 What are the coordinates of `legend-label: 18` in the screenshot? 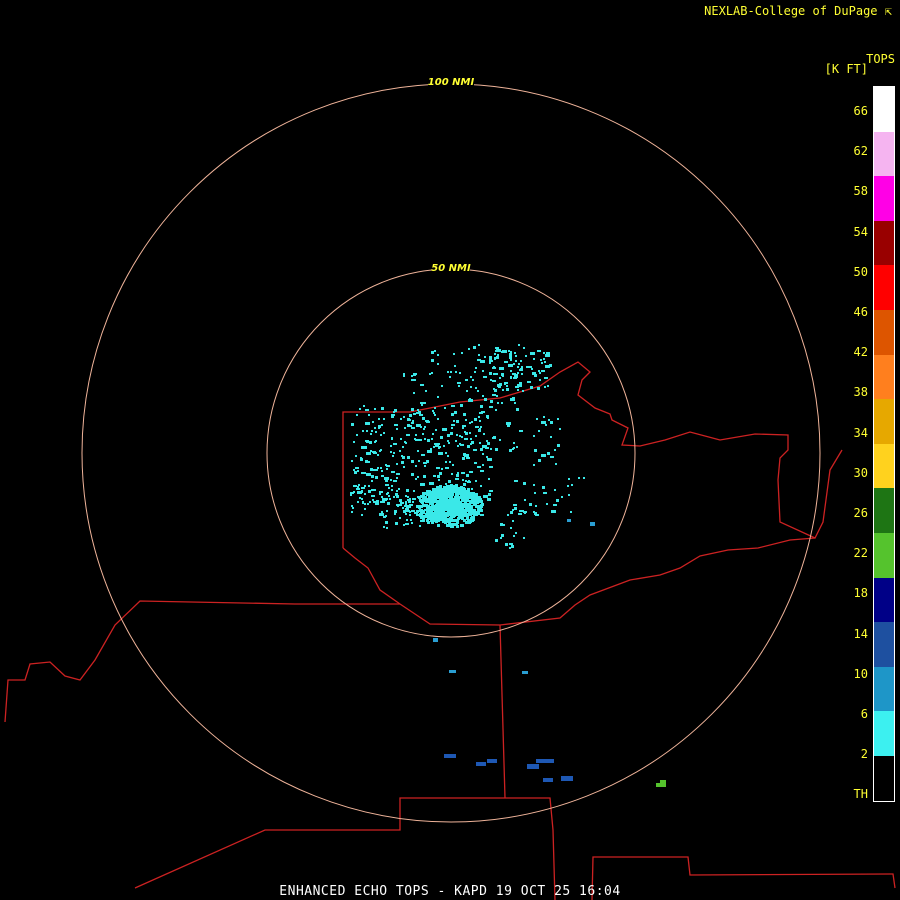 It's located at (860, 593).